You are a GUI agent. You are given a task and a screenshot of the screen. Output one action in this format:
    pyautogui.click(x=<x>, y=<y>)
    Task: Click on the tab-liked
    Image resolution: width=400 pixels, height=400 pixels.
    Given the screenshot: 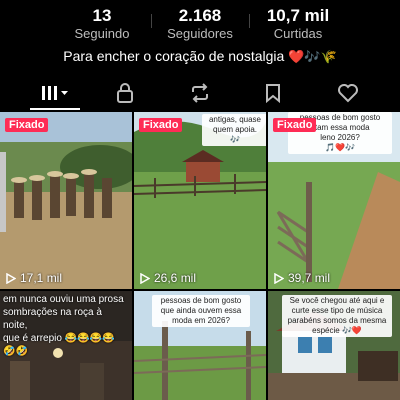 What is the action you would take?
    pyautogui.click(x=348, y=93)
    